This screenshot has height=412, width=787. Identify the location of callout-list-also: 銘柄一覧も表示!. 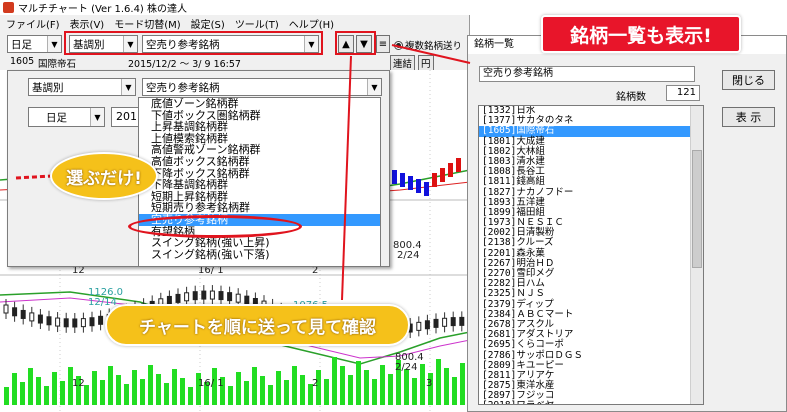
(641, 34).